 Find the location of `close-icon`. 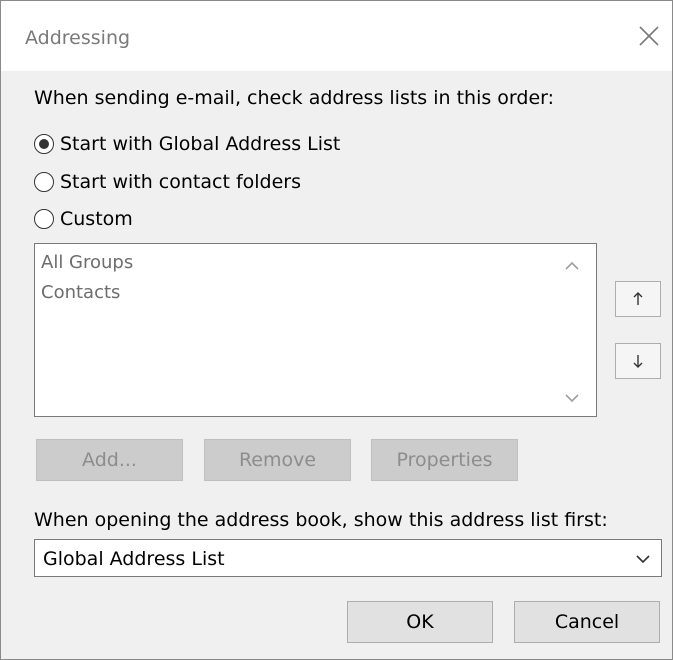

close-icon is located at coordinates (649, 36).